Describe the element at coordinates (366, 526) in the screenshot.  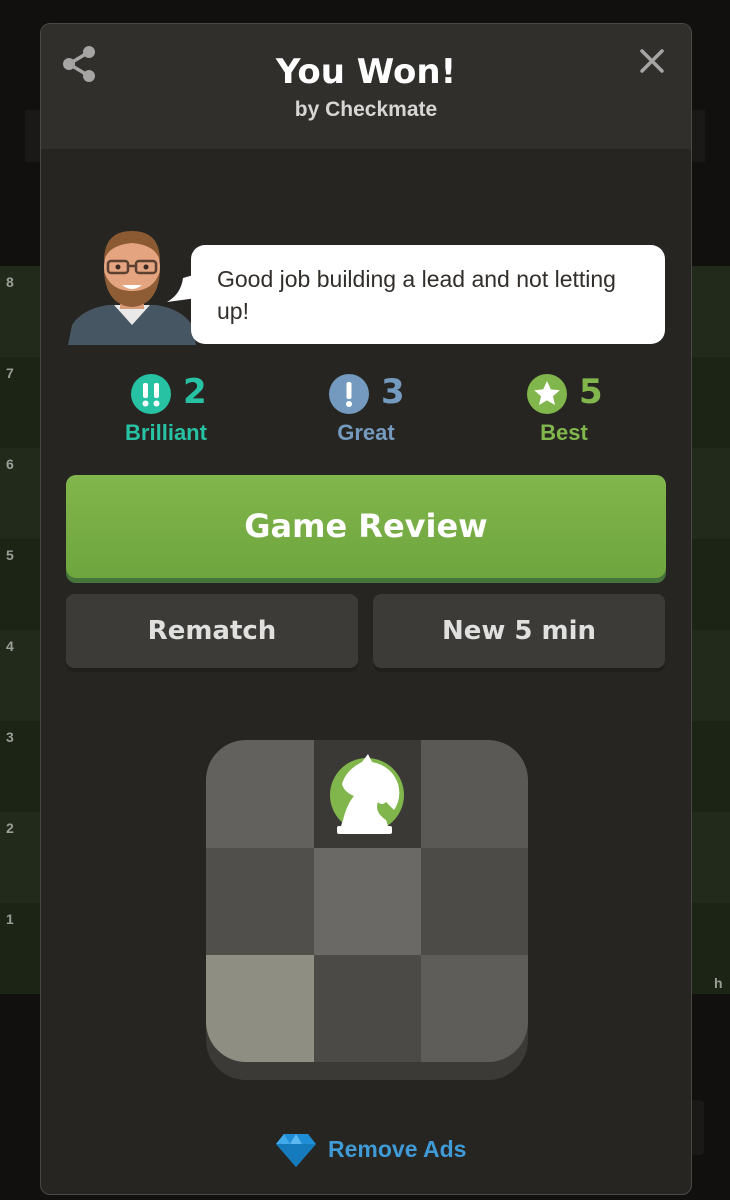
I see `game-review-button: Game Review` at that location.